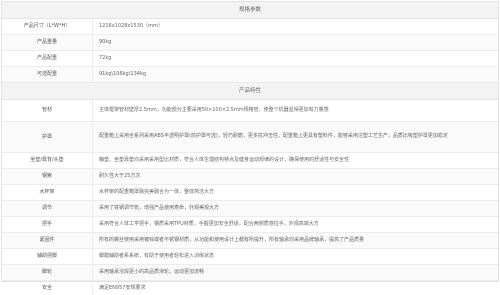  I want to click on features-section-title: 产品特性, so click(250, 91).